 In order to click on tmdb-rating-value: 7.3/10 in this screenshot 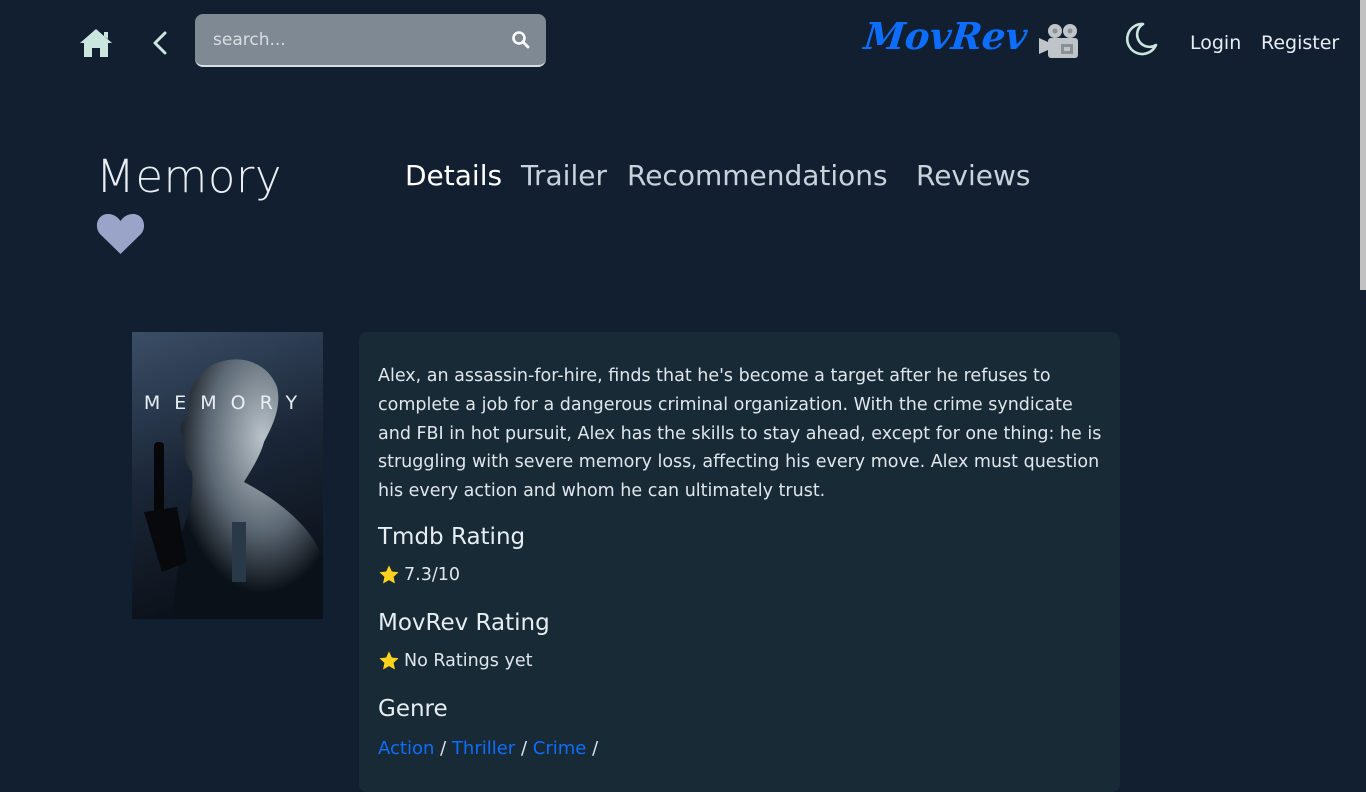, I will do `click(432, 575)`.